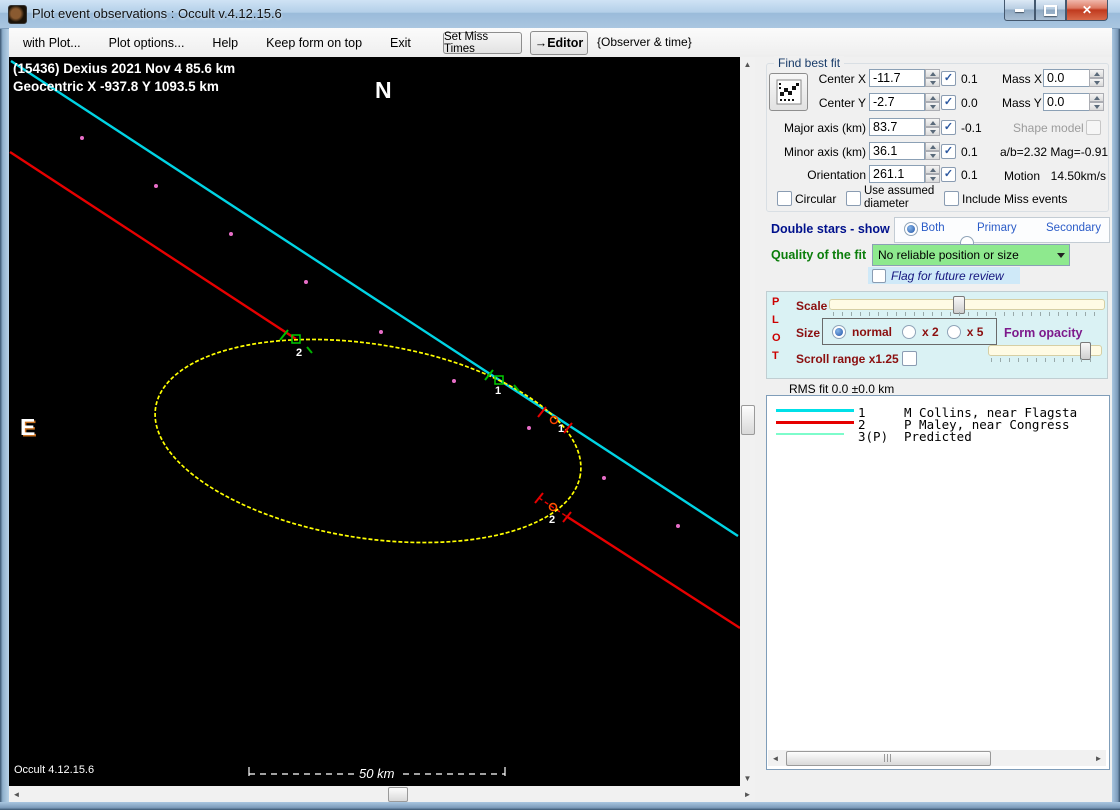 Image resolution: width=1120 pixels, height=810 pixels. Describe the element at coordinates (948, 255) in the screenshot. I see `quality-value: No reliable position or size` at that location.